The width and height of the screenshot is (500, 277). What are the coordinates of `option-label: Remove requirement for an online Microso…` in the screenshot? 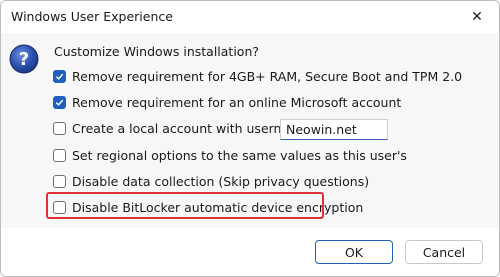 It's located at (237, 102).